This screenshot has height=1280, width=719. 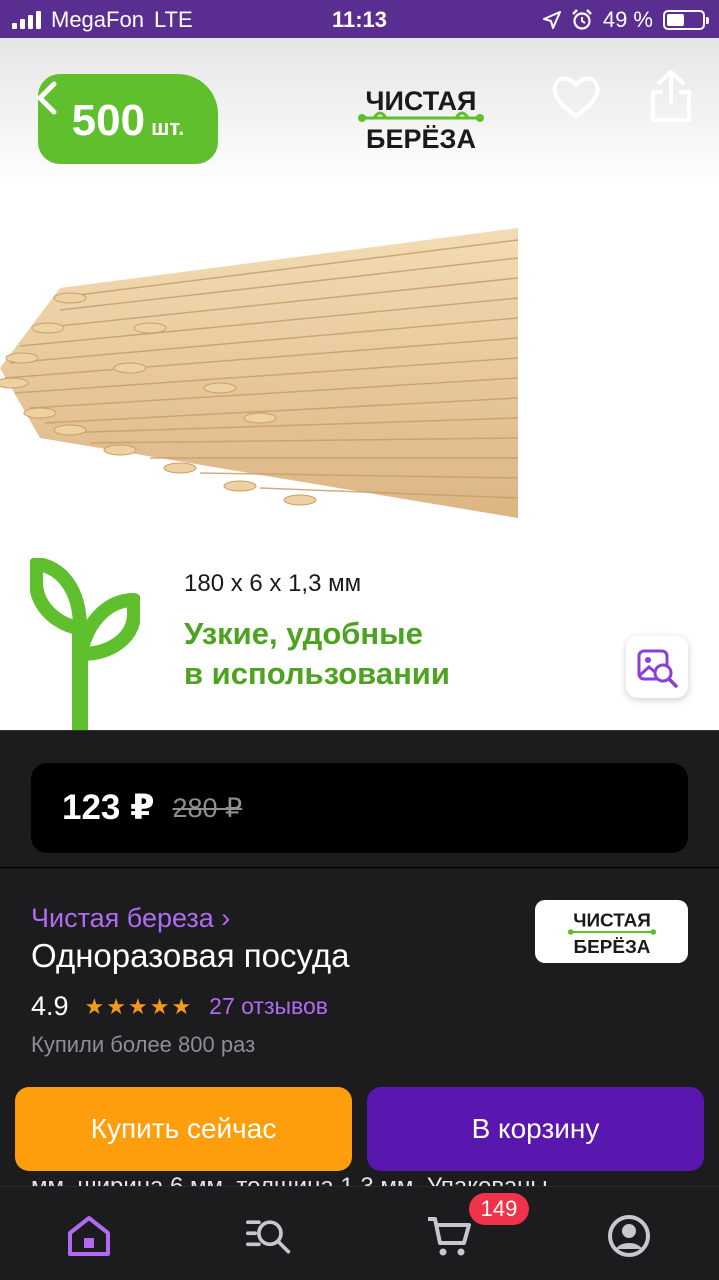 I want to click on pack-count: 500, so click(x=108, y=120).